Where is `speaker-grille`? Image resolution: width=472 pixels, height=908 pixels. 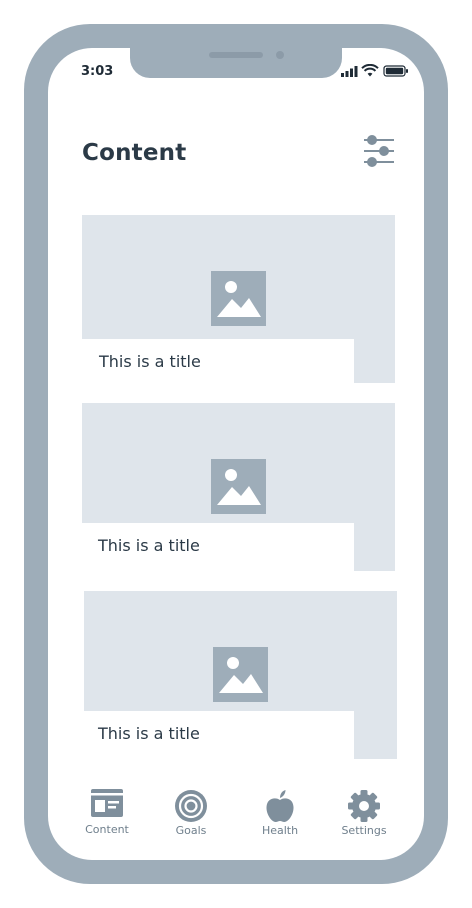
speaker-grille is located at coordinates (236, 55).